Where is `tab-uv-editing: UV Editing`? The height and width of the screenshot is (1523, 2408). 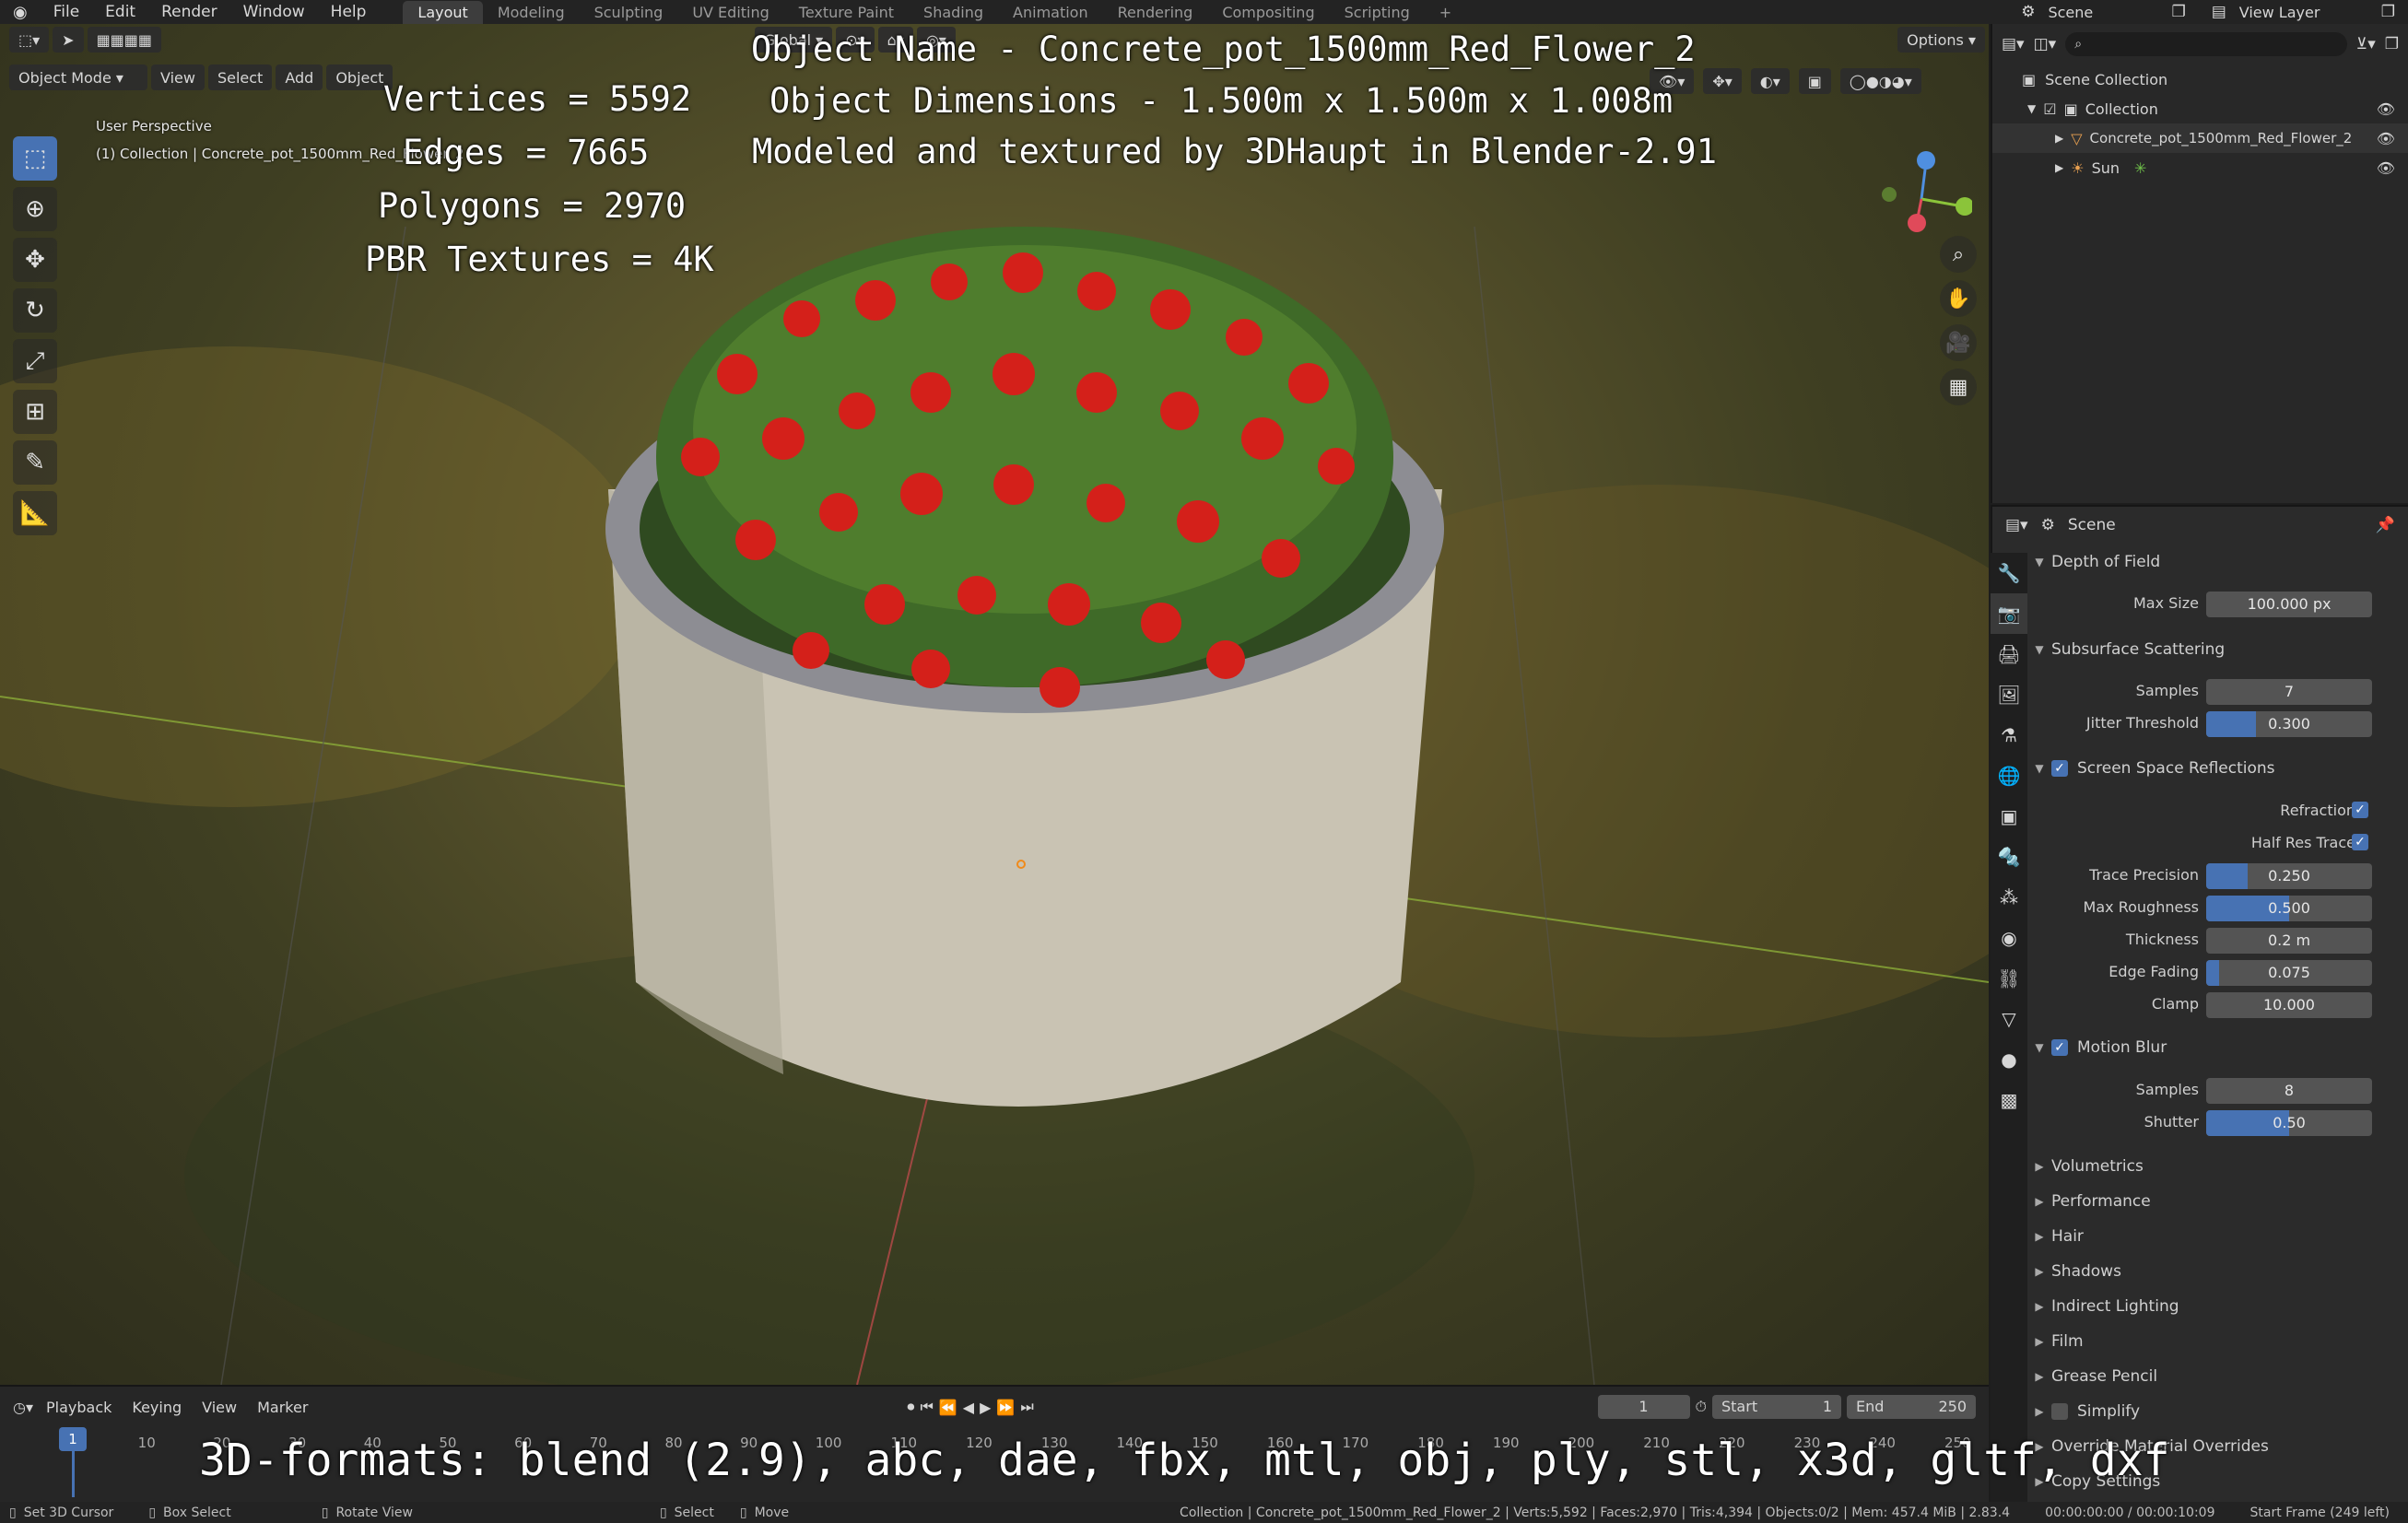 tab-uv-editing: UV Editing is located at coordinates (730, 12).